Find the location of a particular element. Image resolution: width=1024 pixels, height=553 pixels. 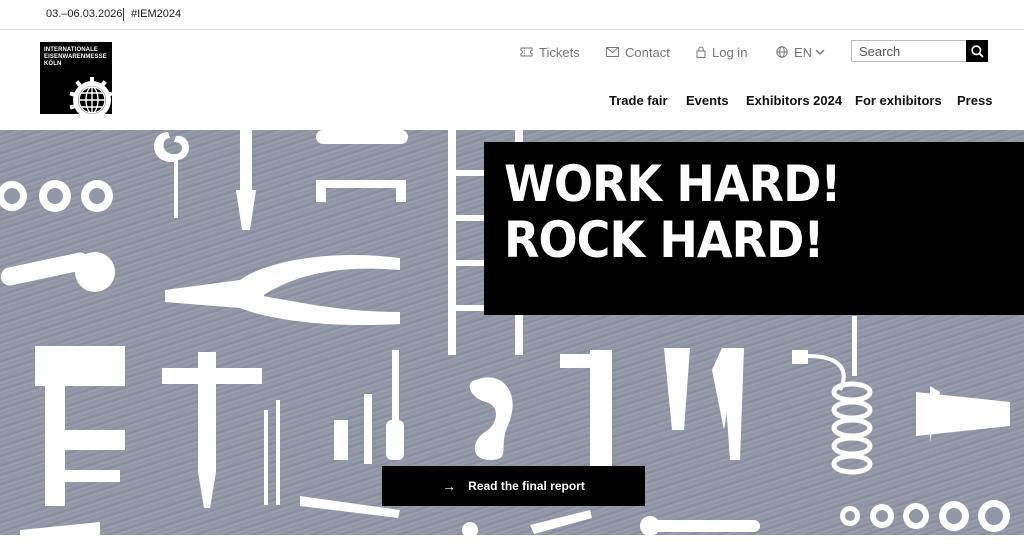

ticket-icon is located at coordinates (526, 52).